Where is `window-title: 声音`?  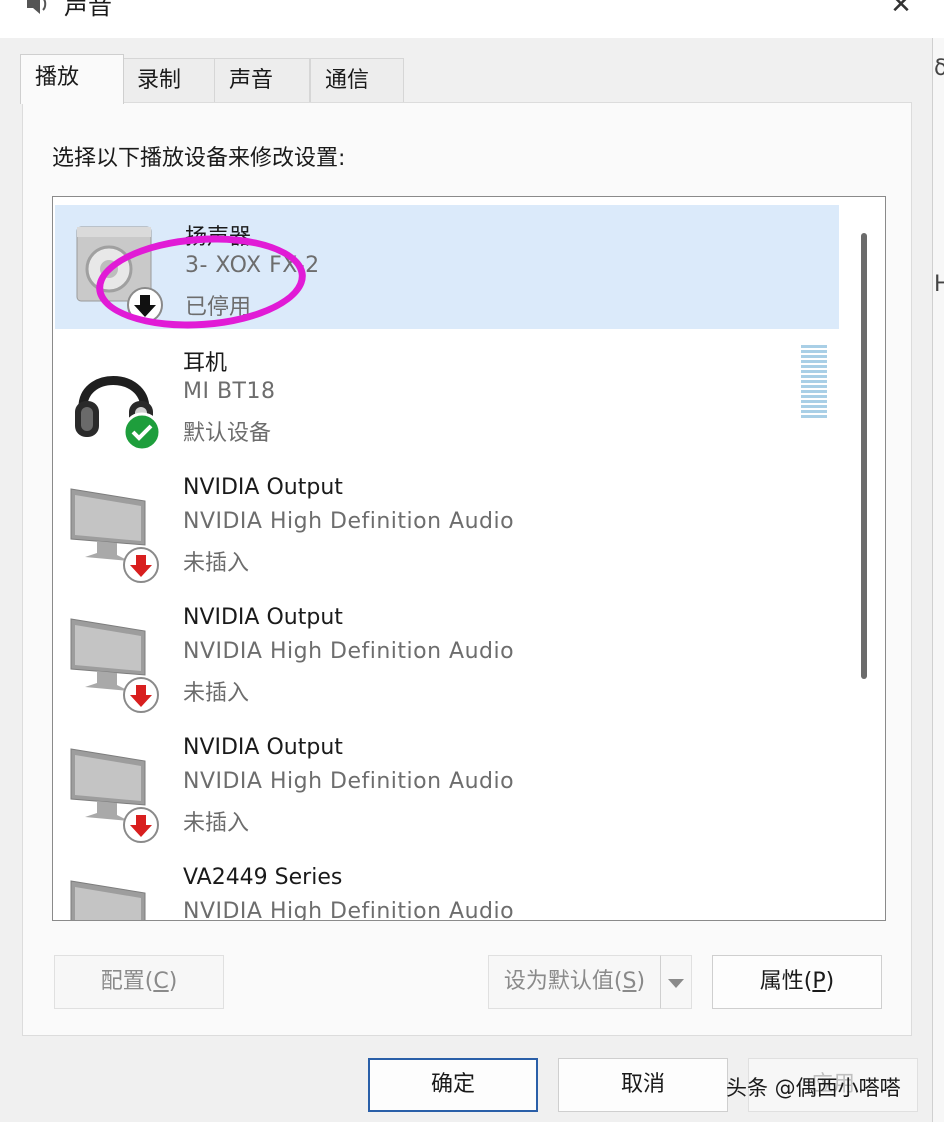 window-title: 声音 is located at coordinates (88, 10).